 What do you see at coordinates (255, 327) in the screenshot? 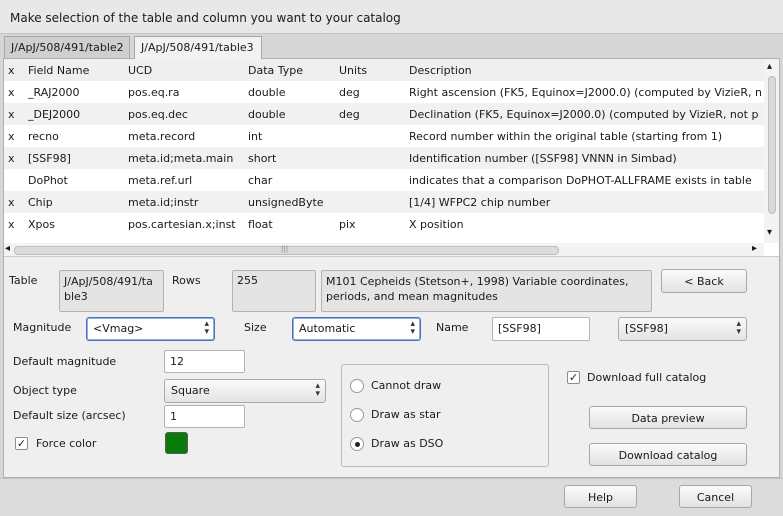
I see `size-label: Size` at bounding box center [255, 327].